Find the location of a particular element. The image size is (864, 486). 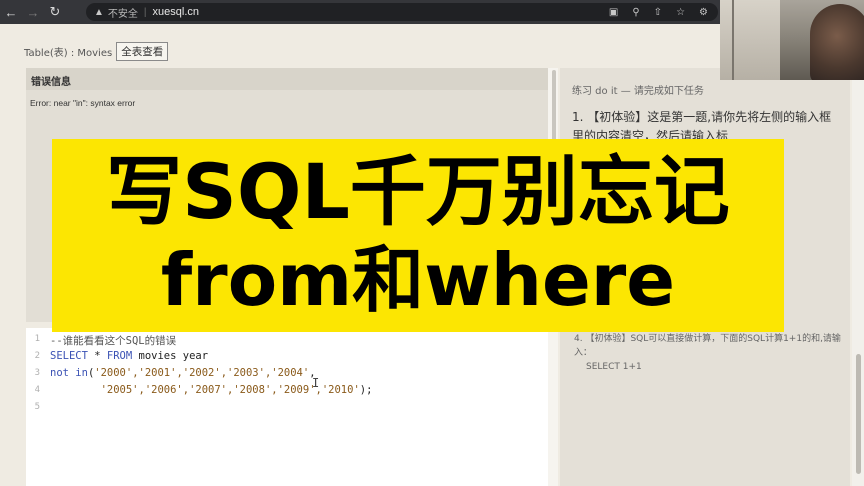

editor-line: 1 --谁能看看这个SQL的错误 is located at coordinates (287, 340).